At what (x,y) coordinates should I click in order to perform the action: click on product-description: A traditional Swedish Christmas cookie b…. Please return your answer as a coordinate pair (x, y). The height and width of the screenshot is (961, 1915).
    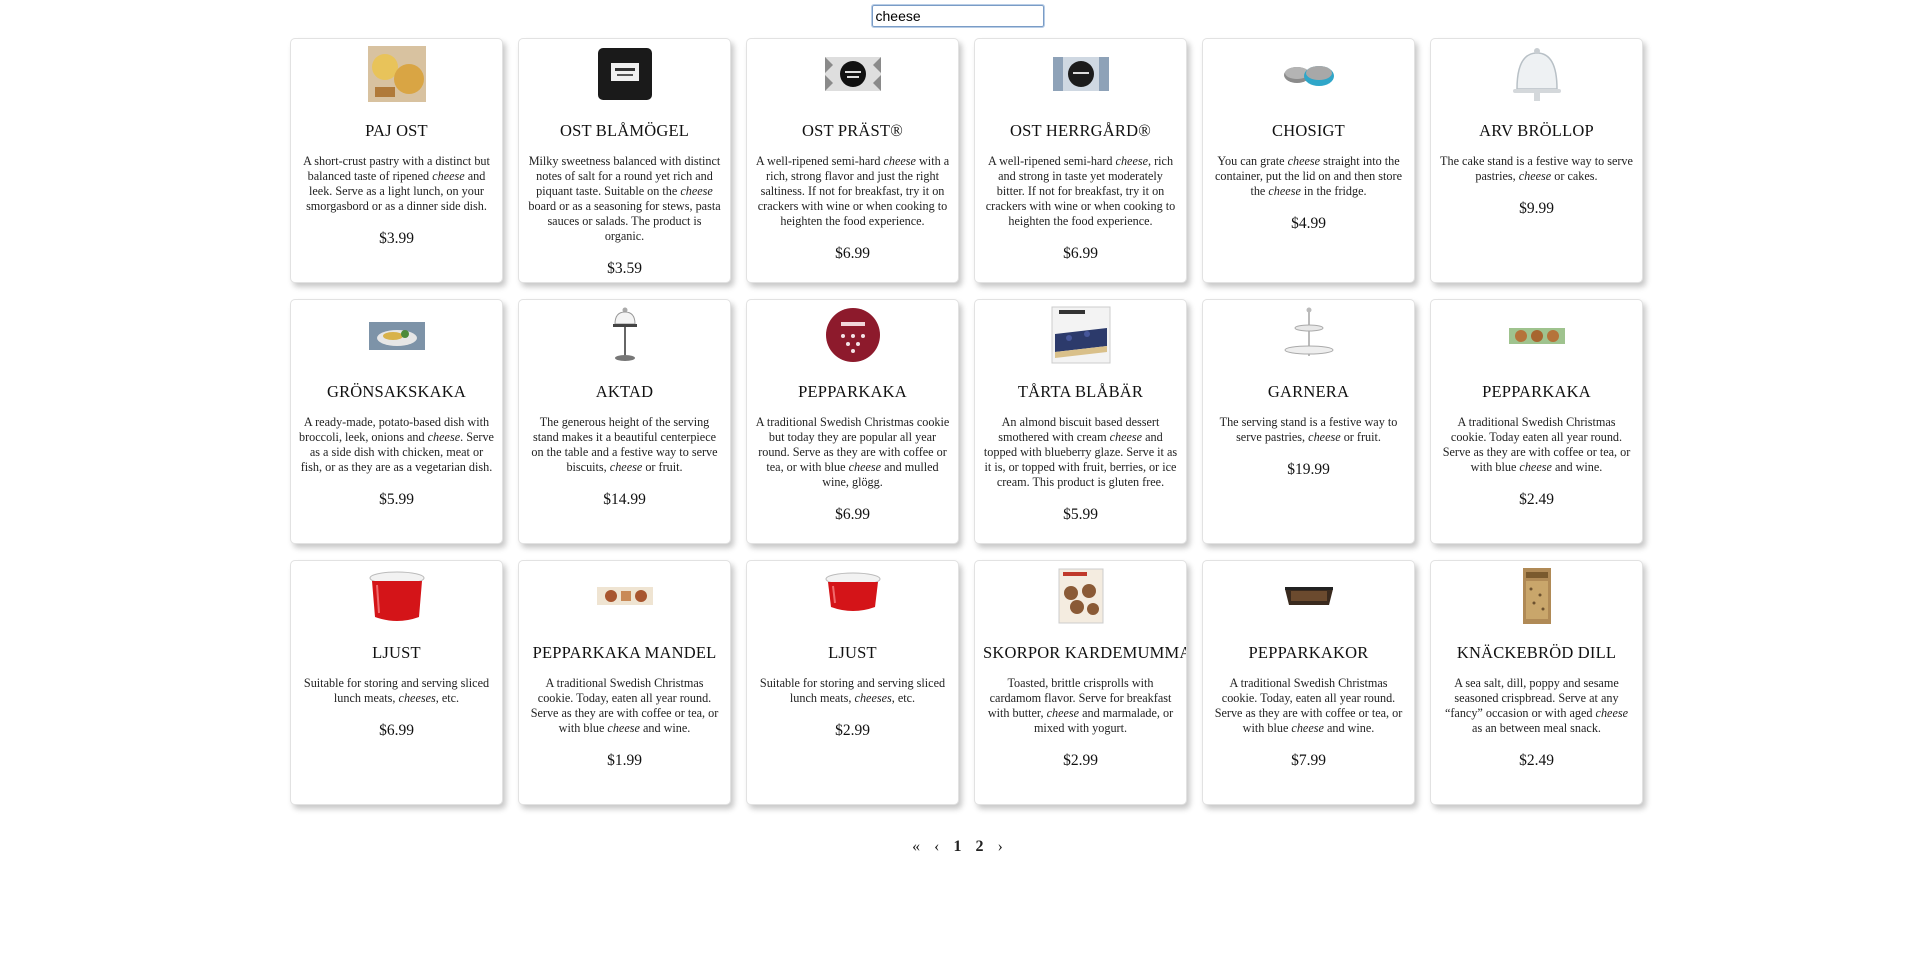
    Looking at the image, I should click on (852, 452).